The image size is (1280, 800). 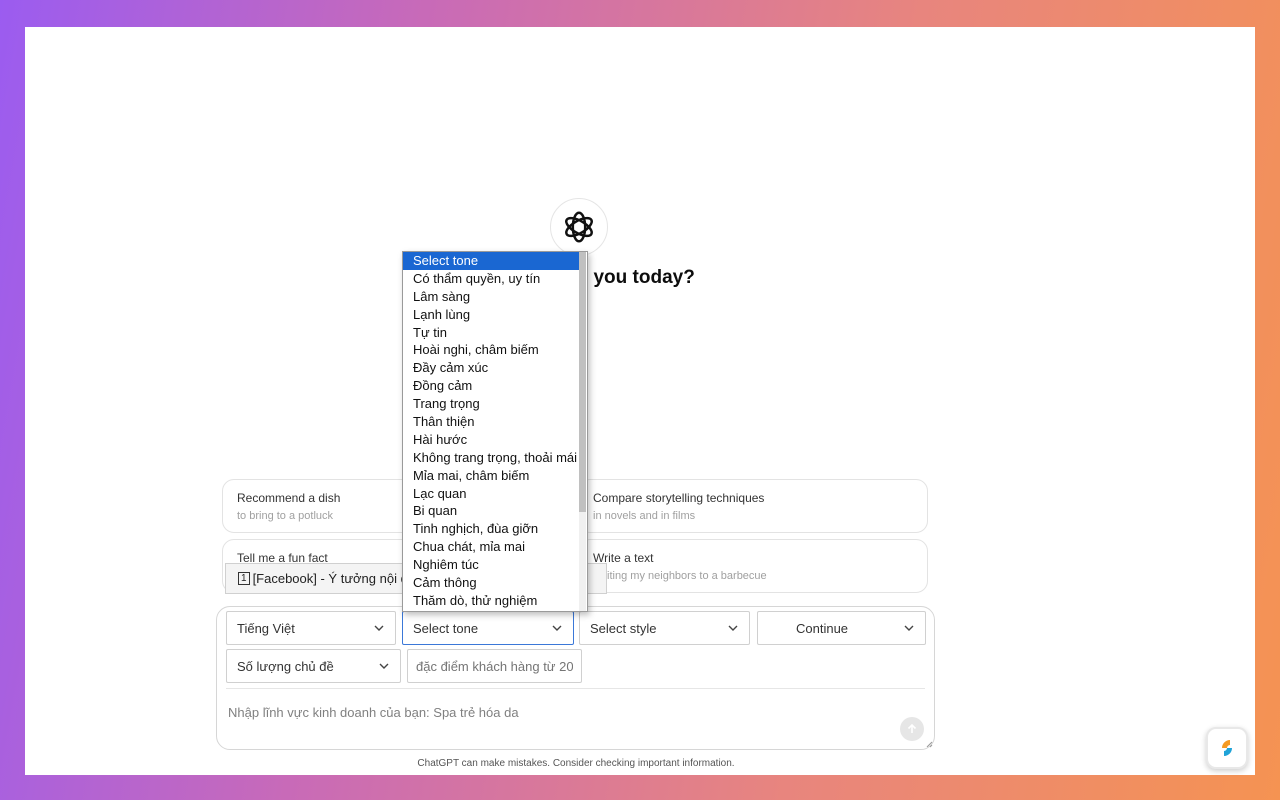 I want to click on suggestion-title: Compare storytelling techniques, so click(x=679, y=498).